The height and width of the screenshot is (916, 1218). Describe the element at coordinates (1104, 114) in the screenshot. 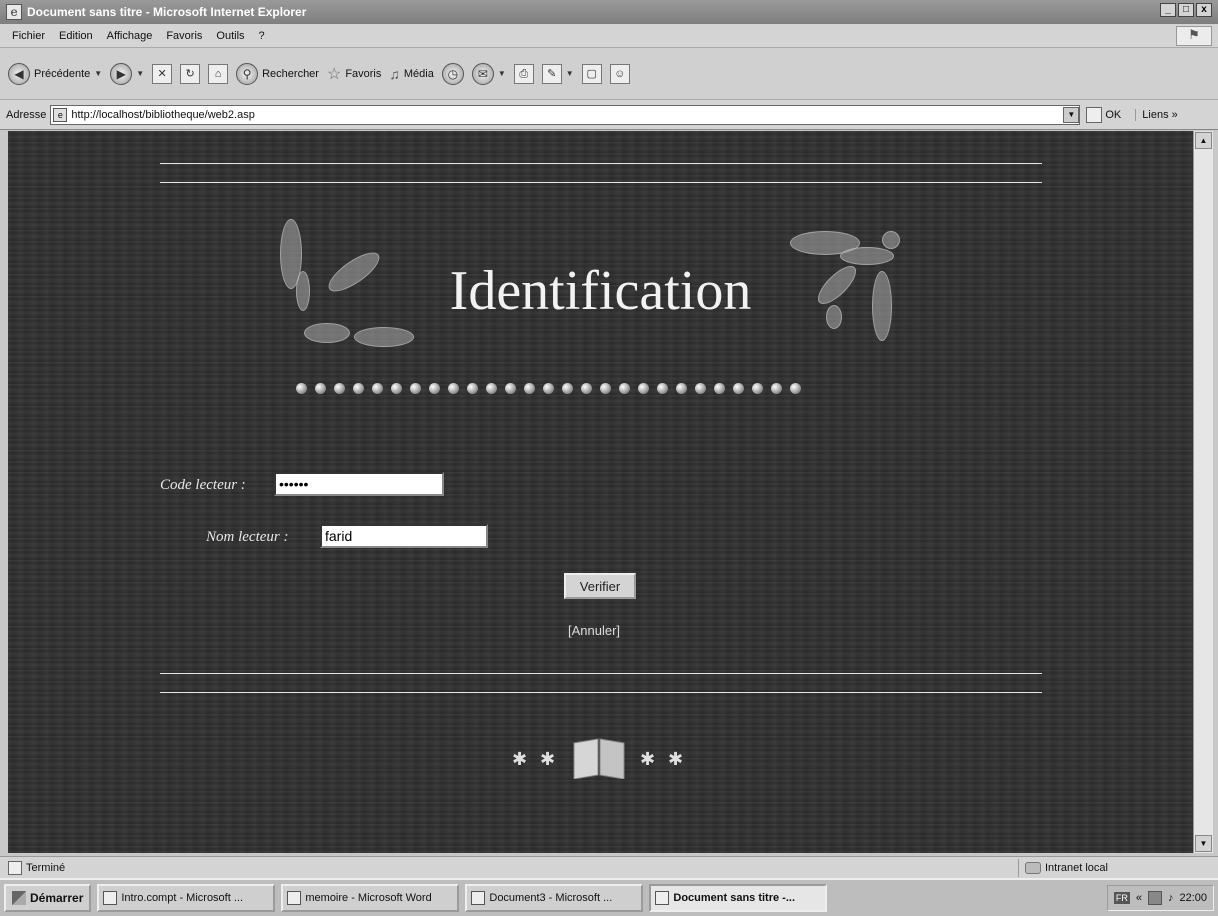

I see `go-button: OK` at that location.